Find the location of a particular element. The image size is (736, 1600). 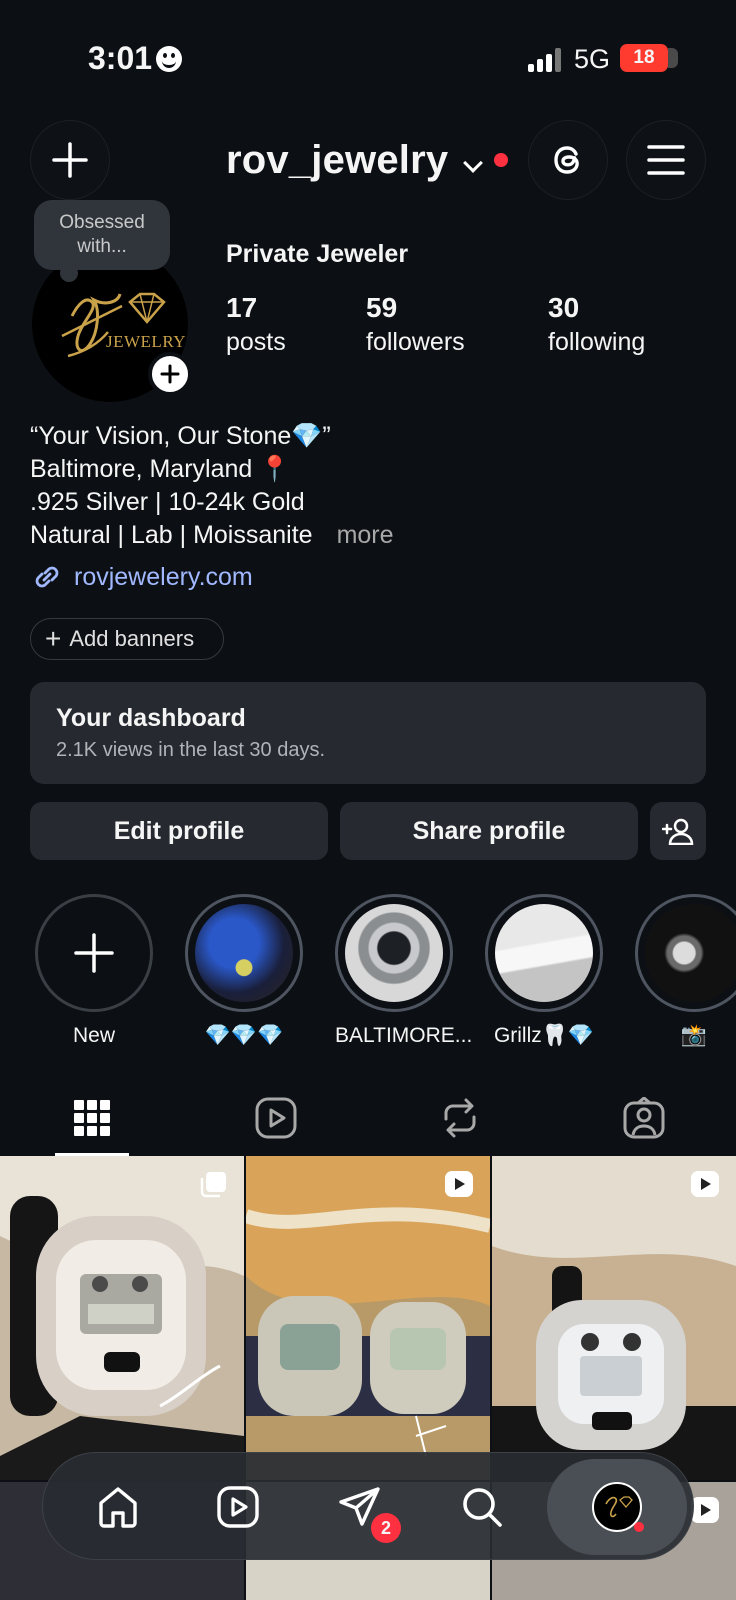

hamburger-menu-icon is located at coordinates (666, 160).